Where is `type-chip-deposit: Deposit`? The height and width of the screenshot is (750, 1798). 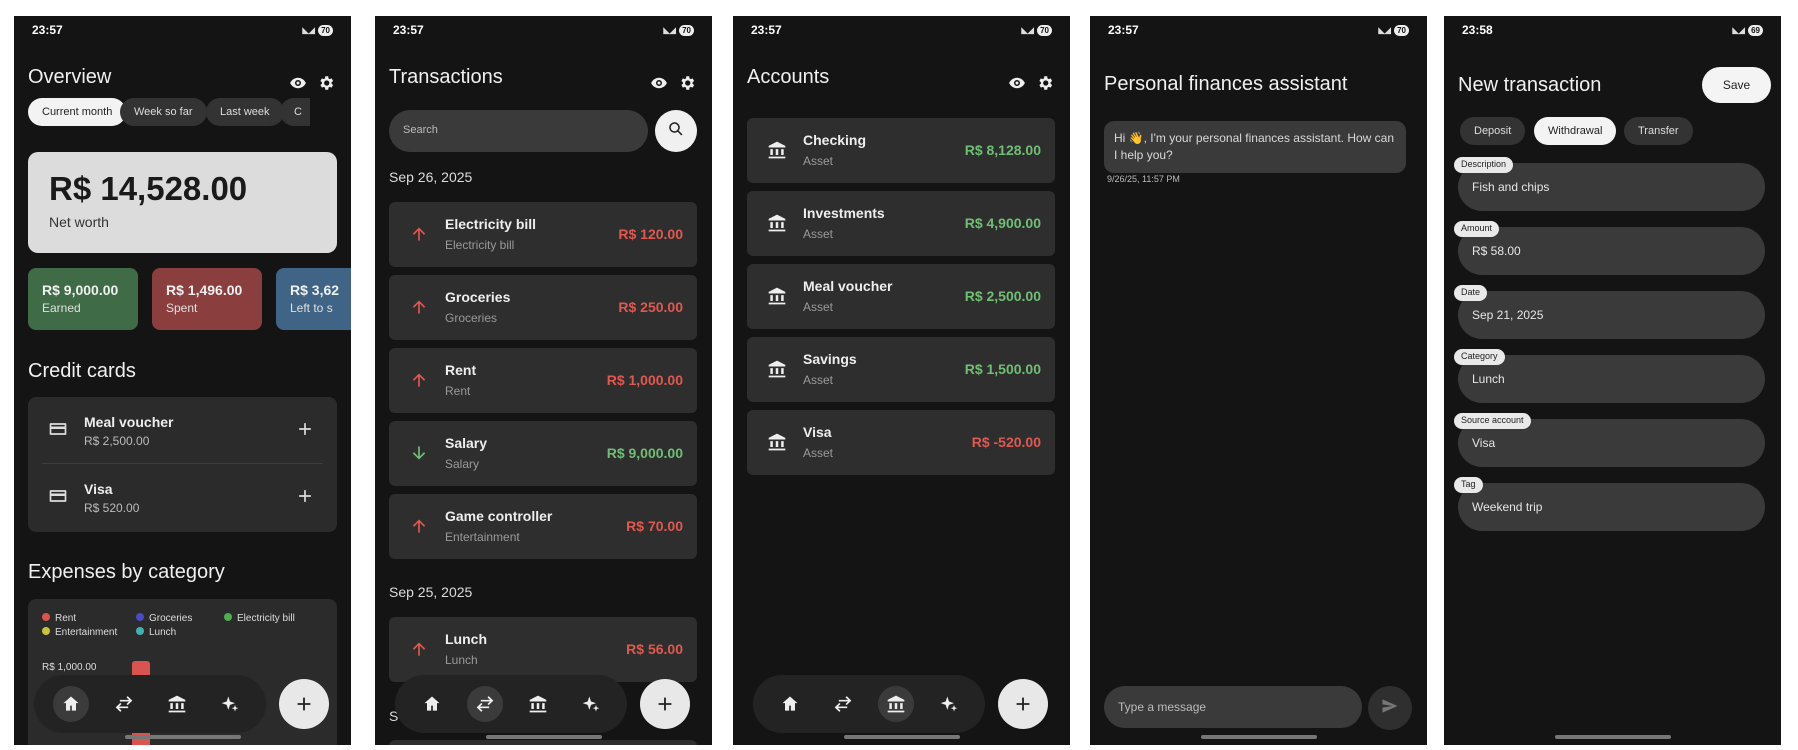 type-chip-deposit: Deposit is located at coordinates (1493, 131).